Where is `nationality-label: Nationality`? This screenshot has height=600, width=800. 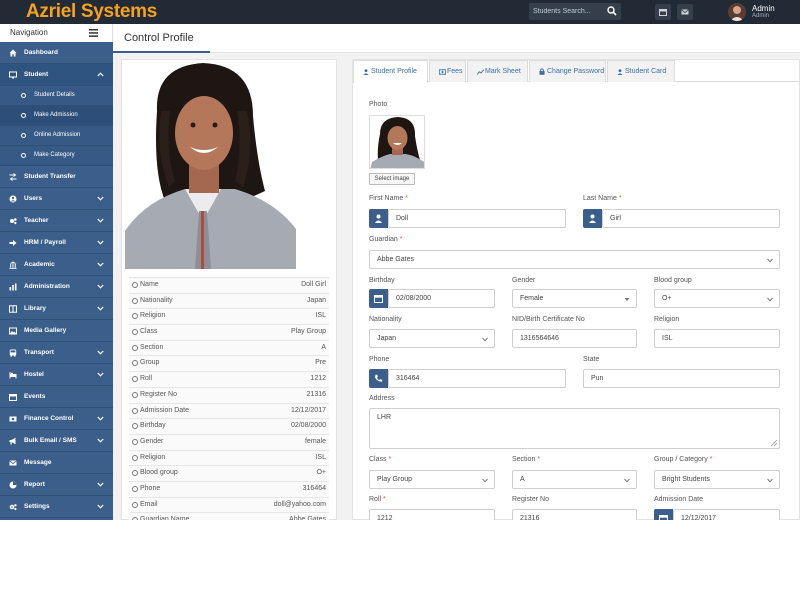
nationality-label: Nationality is located at coordinates (385, 319).